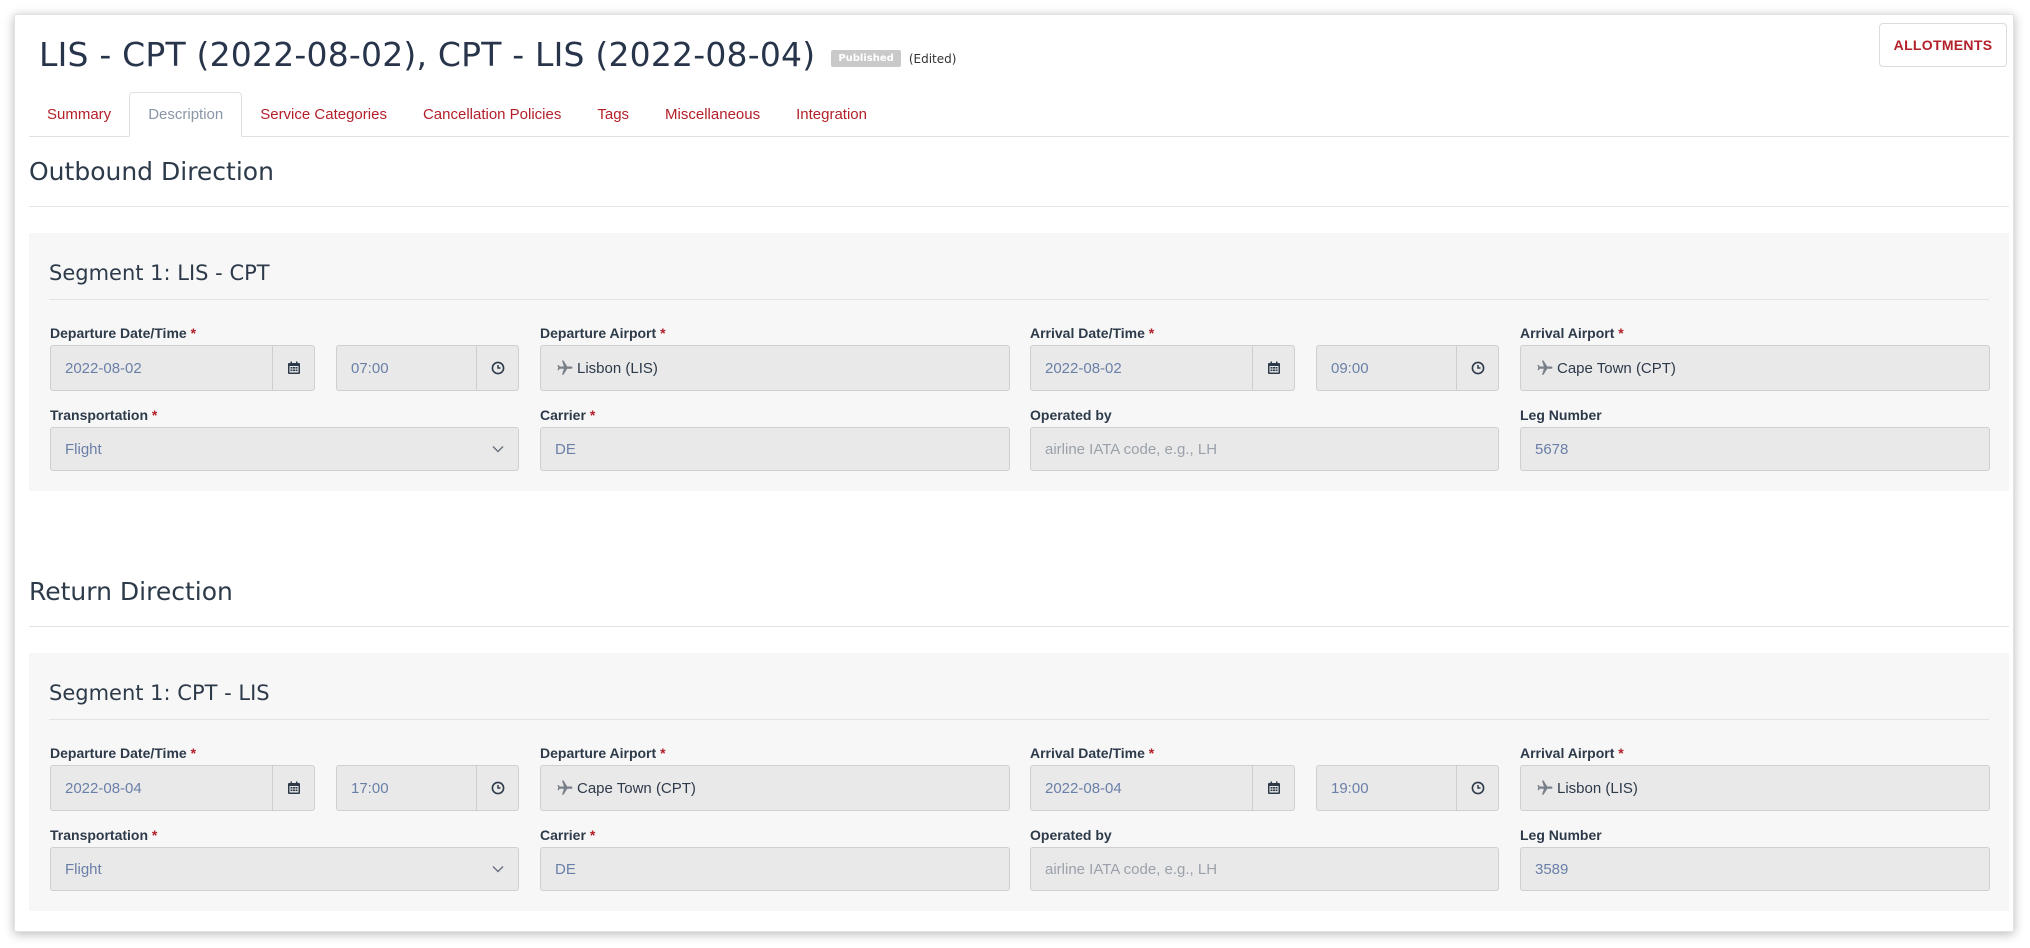 The height and width of the screenshot is (948, 2030). Describe the element at coordinates (427, 788) in the screenshot. I see `departure-time-input: 17:00` at that location.